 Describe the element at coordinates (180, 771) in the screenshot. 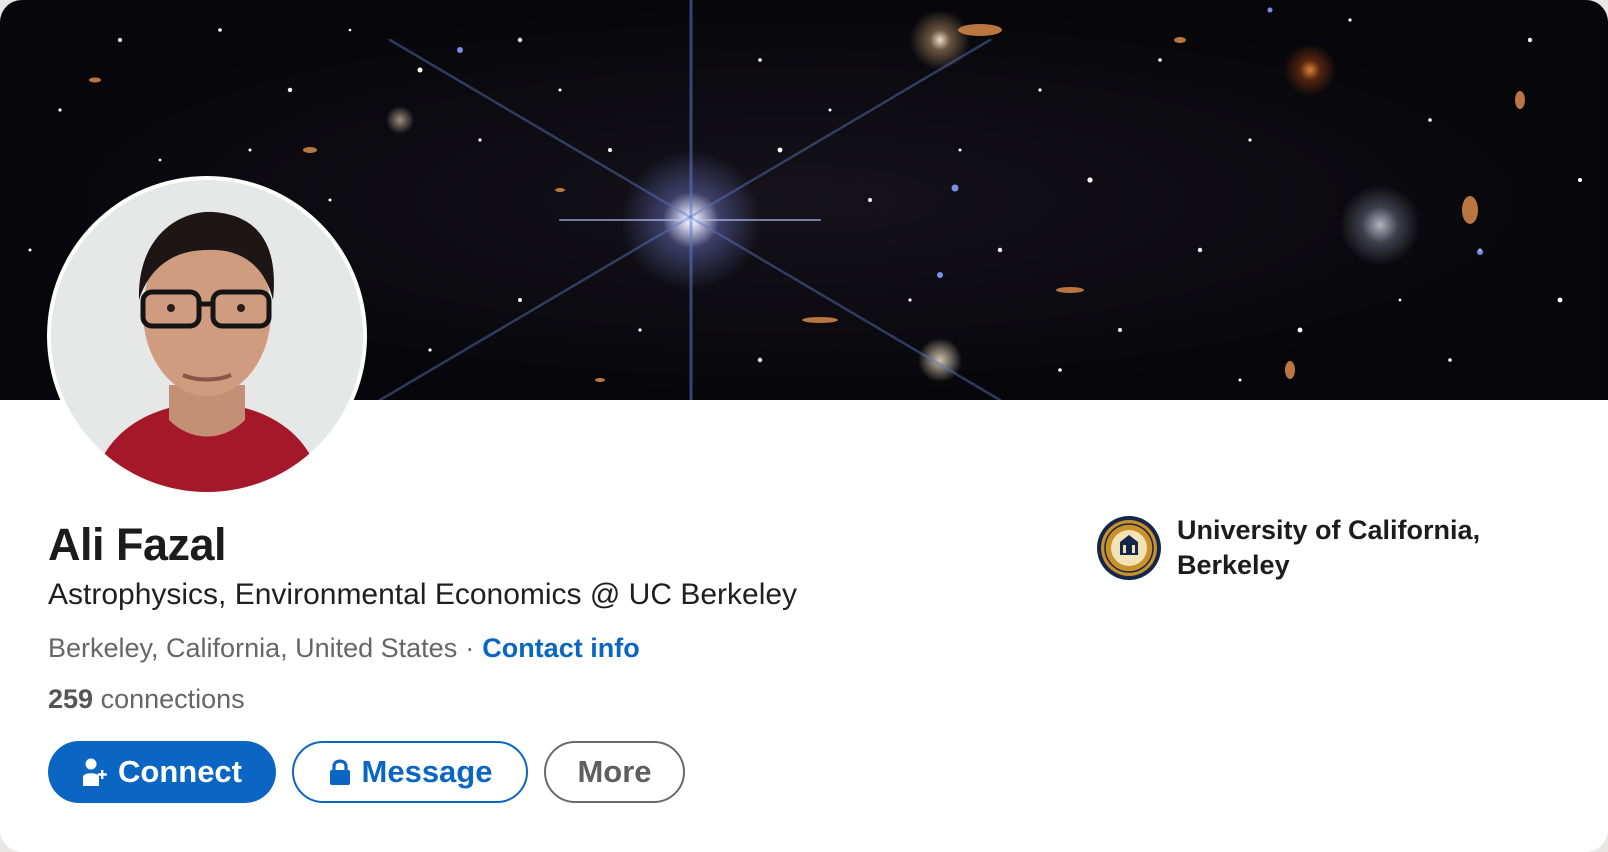

I see `connect-label: Connect` at that location.